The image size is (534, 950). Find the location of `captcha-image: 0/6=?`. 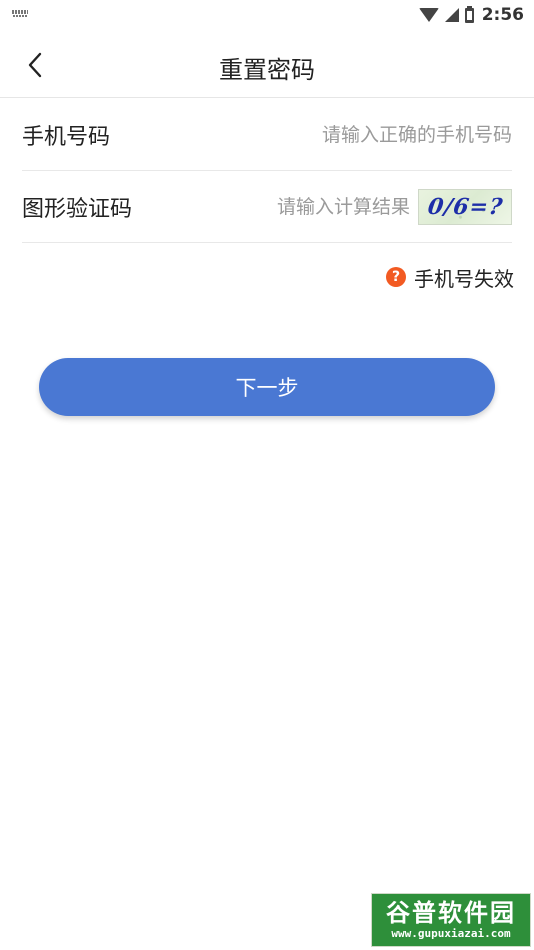

captcha-image: 0/6=? is located at coordinates (465, 206).